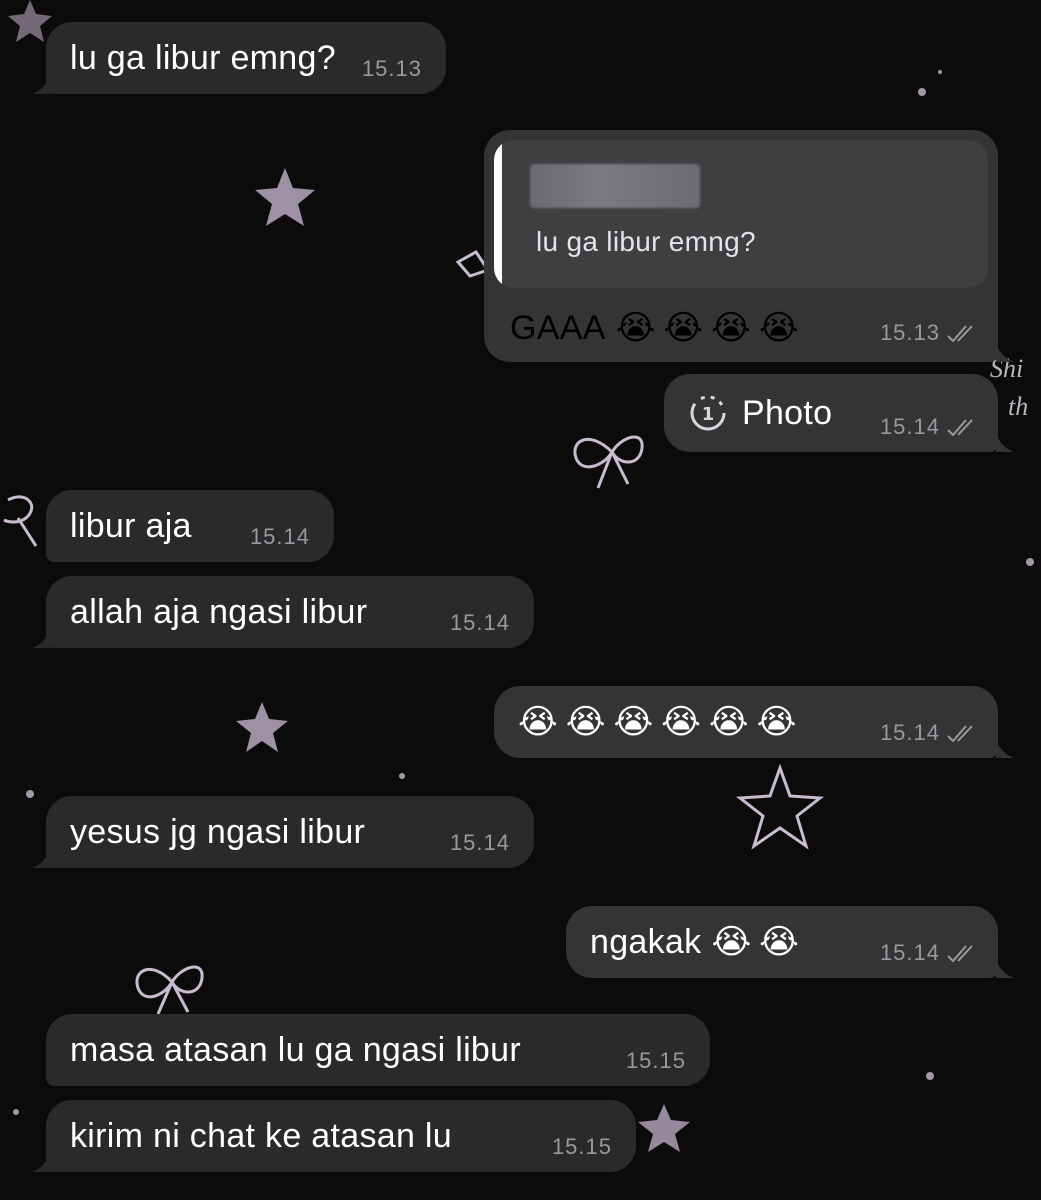  Describe the element at coordinates (661, 722) in the screenshot. I see `message-emoji: 😭😭😭😭😭😭` at that location.